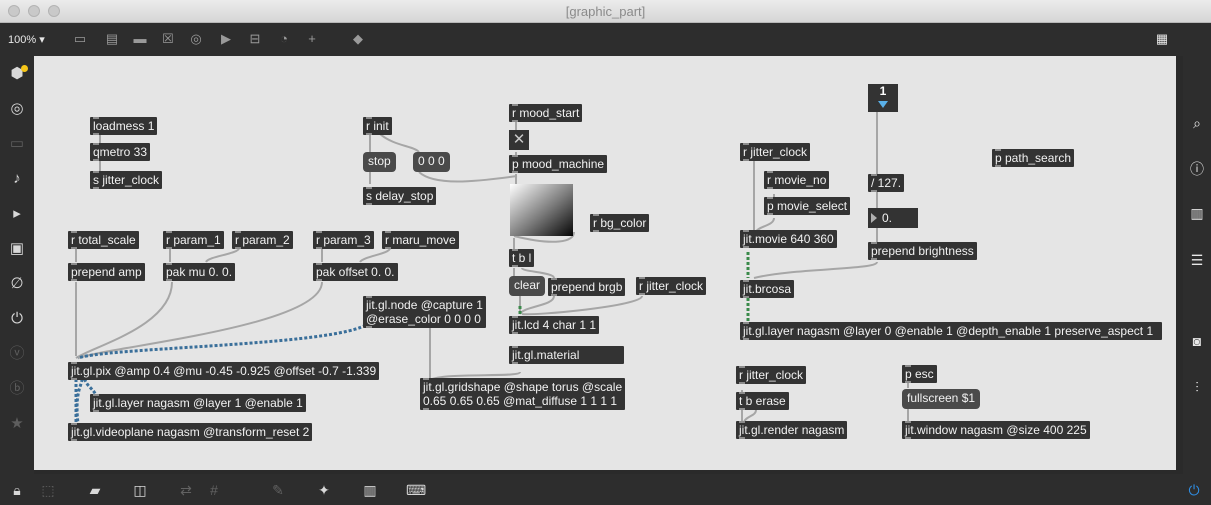  What do you see at coordinates (431, 162) in the screenshot?
I see `zeros-message: 0 0 0` at bounding box center [431, 162].